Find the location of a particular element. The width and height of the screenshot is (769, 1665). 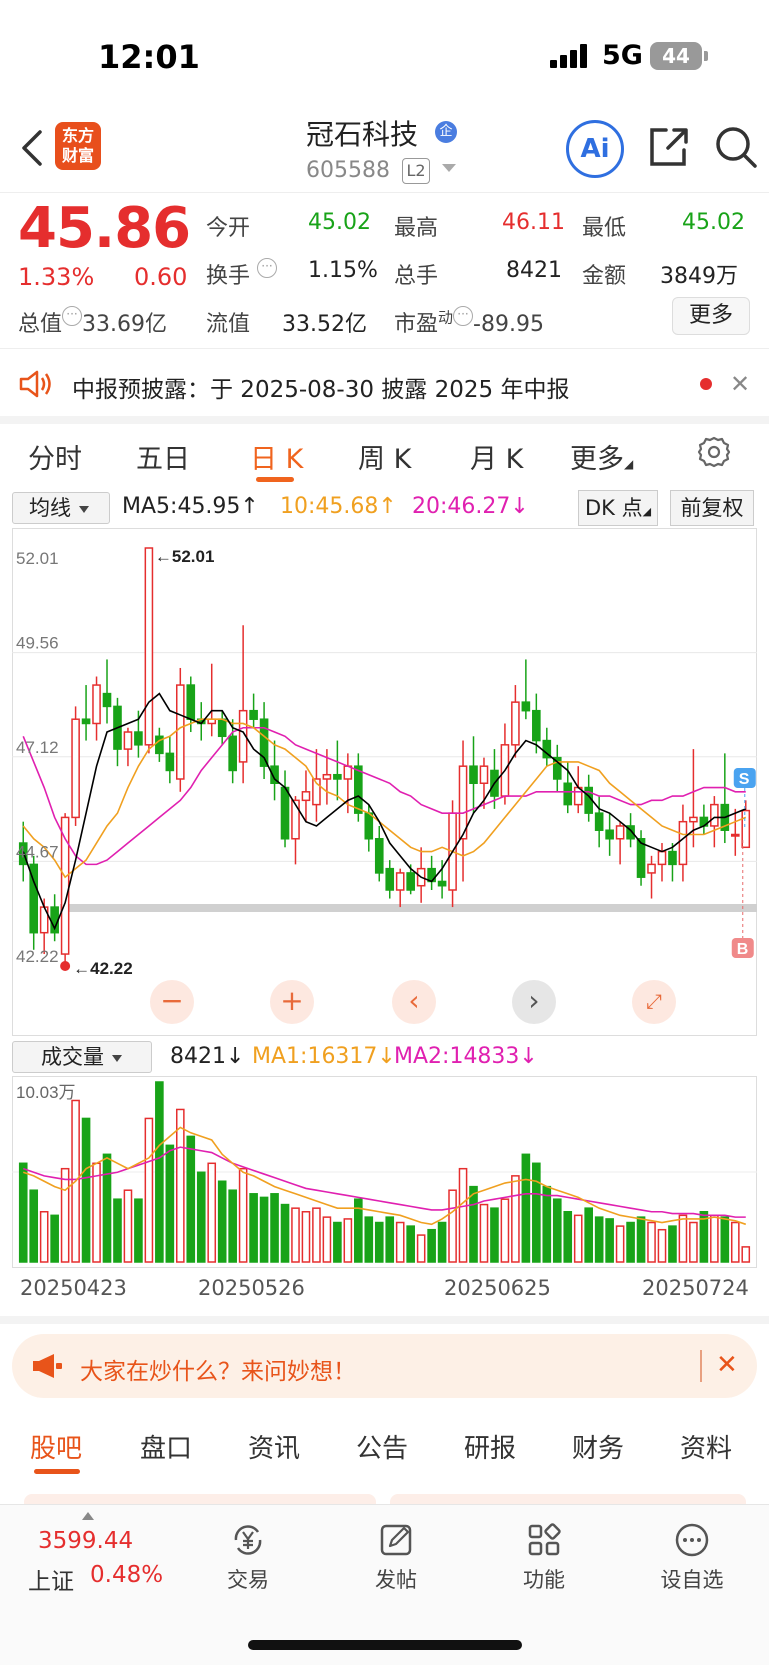

indicator-select-label: 均线 is located at coordinates (50, 508).